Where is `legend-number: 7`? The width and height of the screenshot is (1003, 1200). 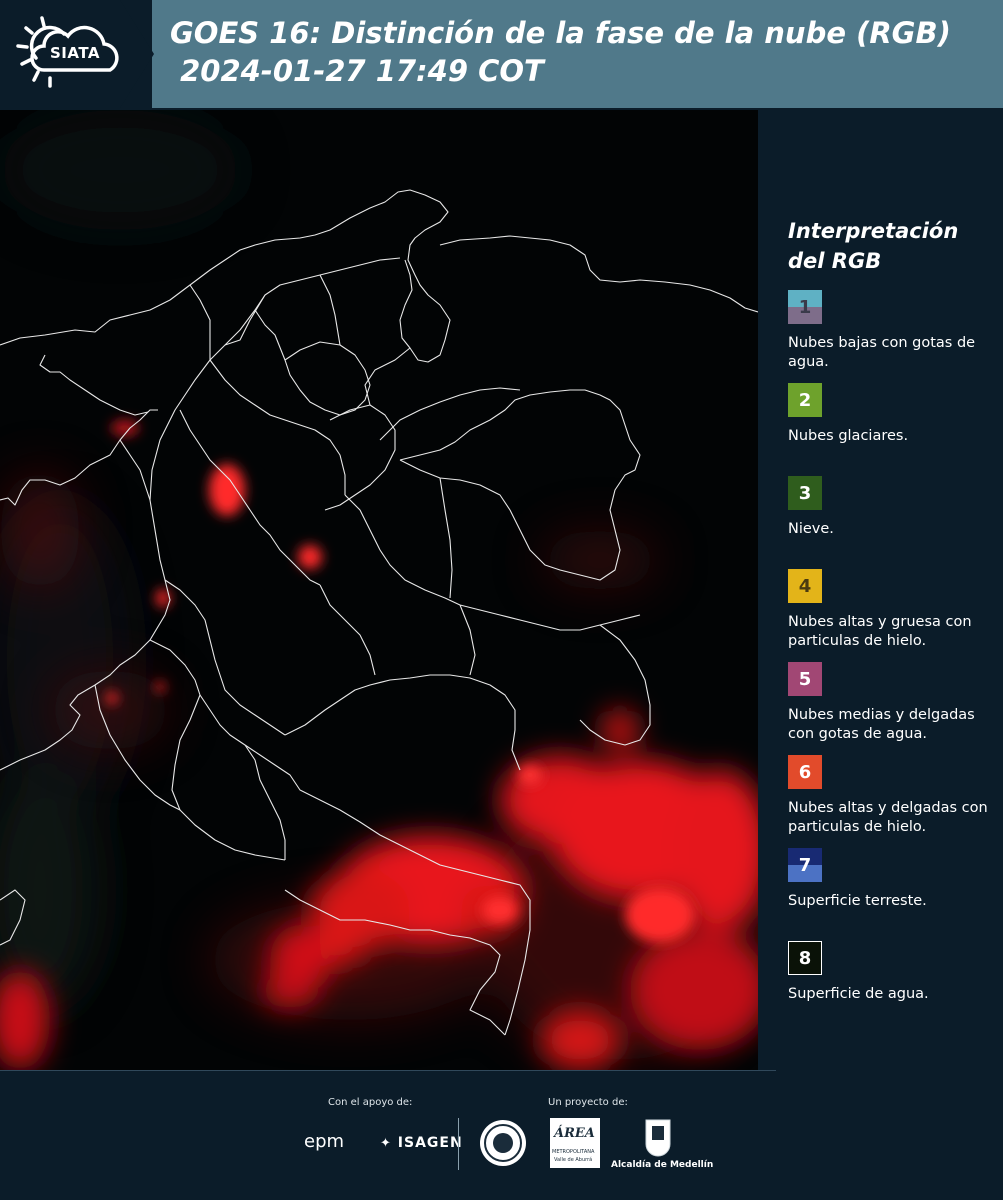
legend-number: 7 is located at coordinates (805, 865).